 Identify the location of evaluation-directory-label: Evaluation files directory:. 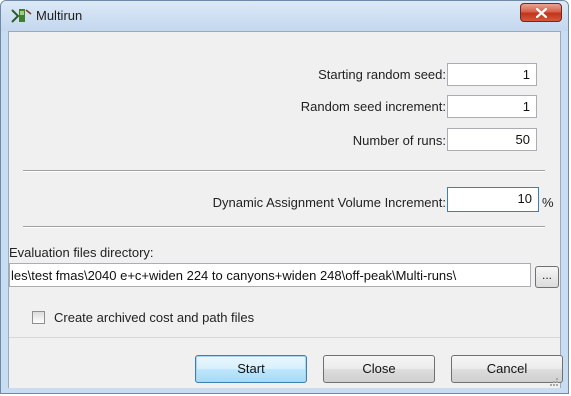
(81, 252).